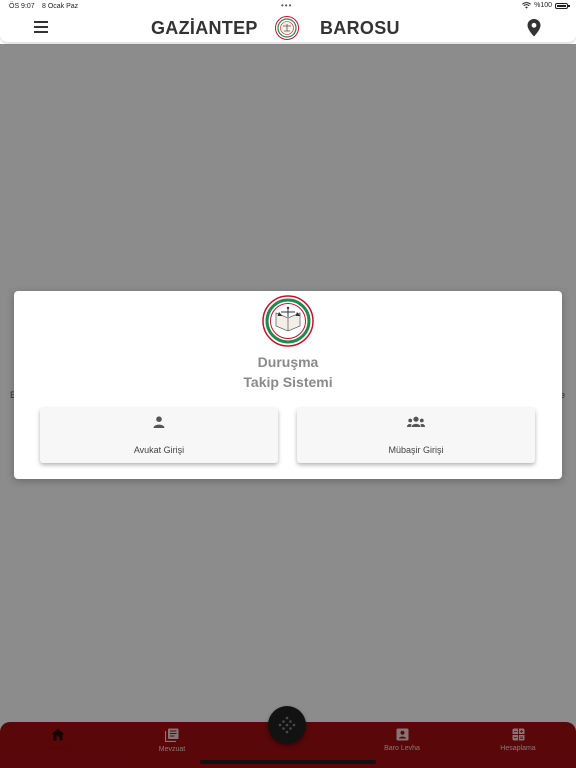 Image resolution: width=576 pixels, height=768 pixels. Describe the element at coordinates (416, 435) in the screenshot. I see `mubasir-login-button: Mübaşir Girişi` at that location.